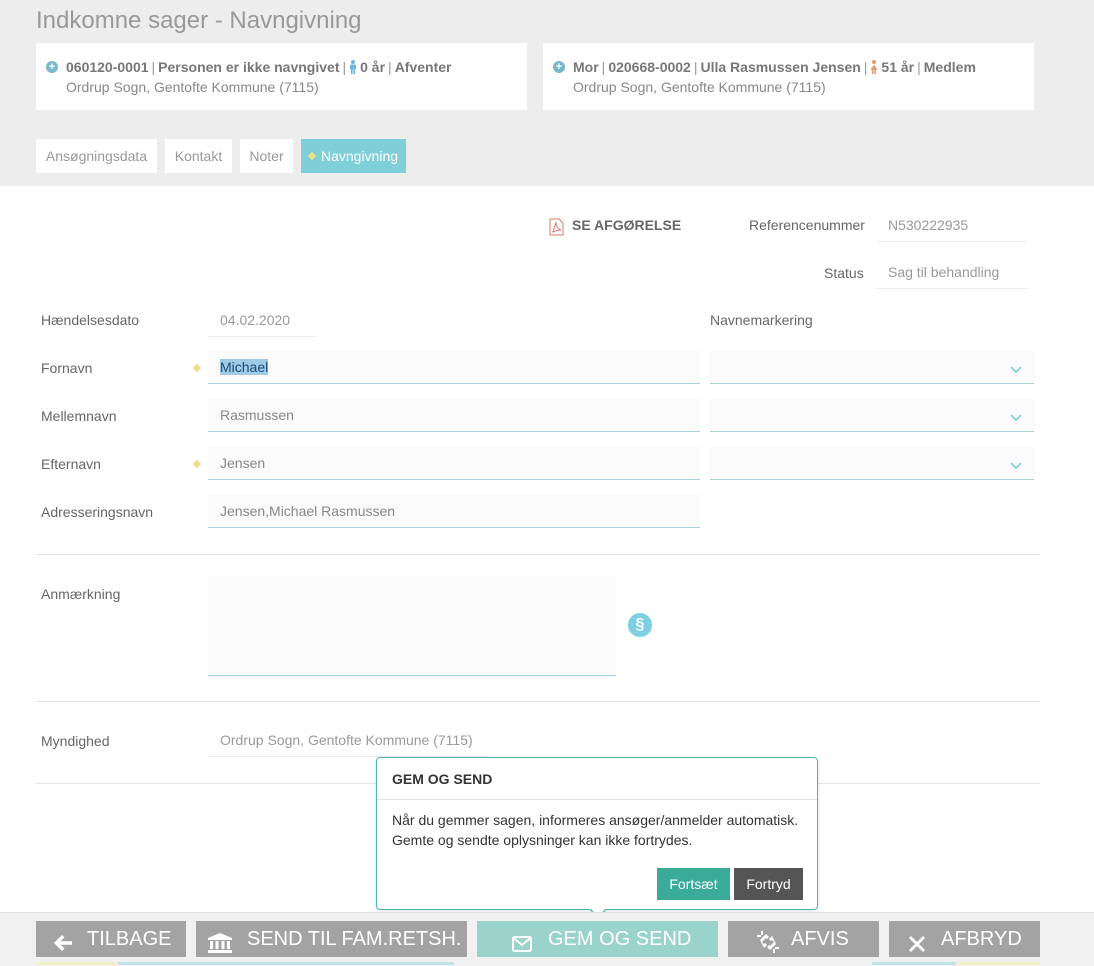 The width and height of the screenshot is (1094, 966). Describe the element at coordinates (952, 225) in the screenshot. I see `reference-value: N530222935` at that location.